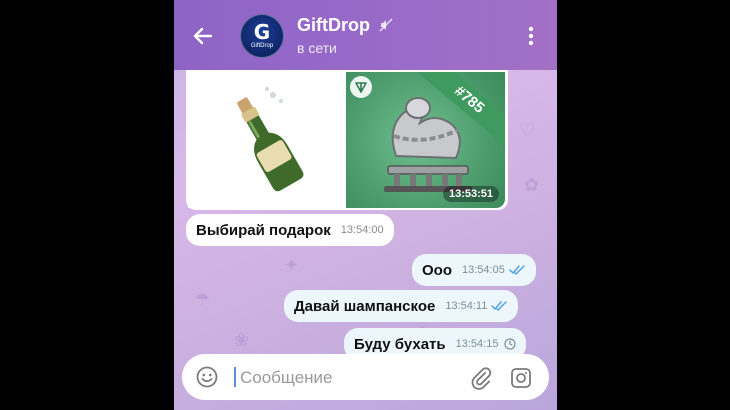  I want to click on doodle-icon: ♡, so click(527, 130).